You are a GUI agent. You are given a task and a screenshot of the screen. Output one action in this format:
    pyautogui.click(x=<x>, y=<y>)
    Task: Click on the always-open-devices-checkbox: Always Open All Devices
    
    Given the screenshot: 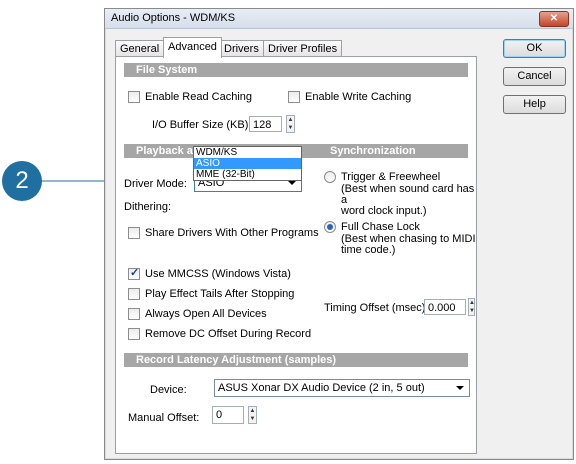 What is the action you would take?
    pyautogui.click(x=197, y=314)
    